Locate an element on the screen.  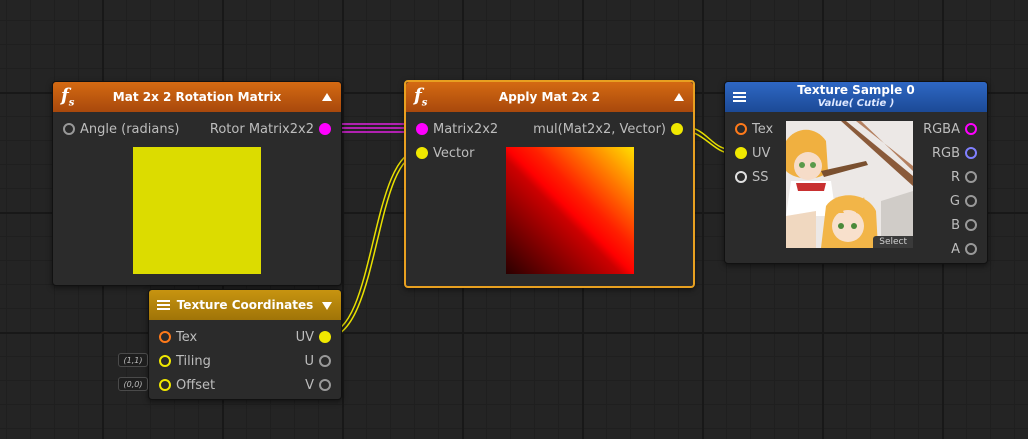
mul-output-port: mul(Mat2x2, Vector) is located at coordinates (608, 129).